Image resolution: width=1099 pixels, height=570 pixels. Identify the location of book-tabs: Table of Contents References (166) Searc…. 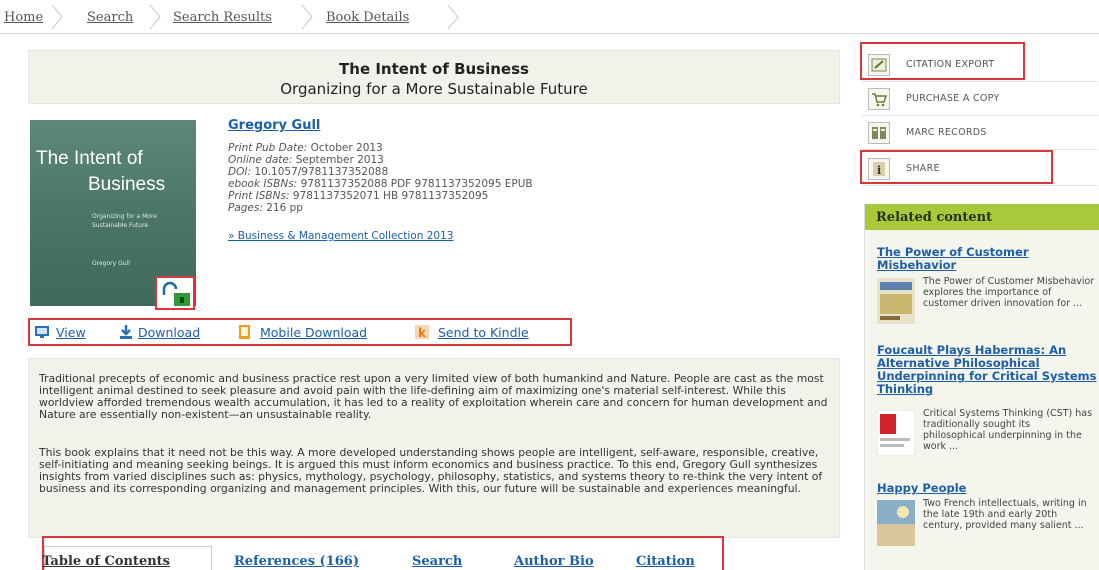
(383, 553).